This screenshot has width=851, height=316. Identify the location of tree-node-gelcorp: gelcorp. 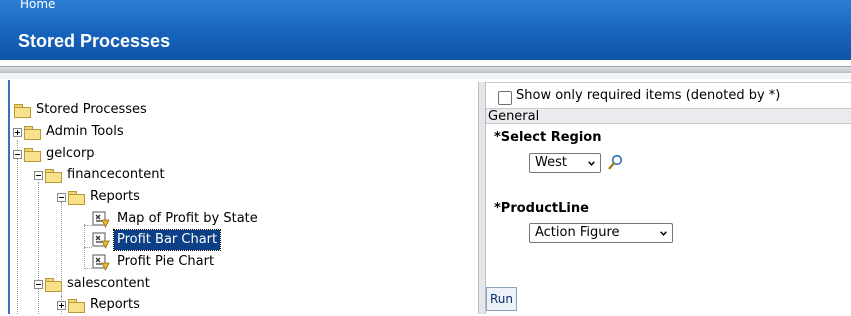
(55, 154).